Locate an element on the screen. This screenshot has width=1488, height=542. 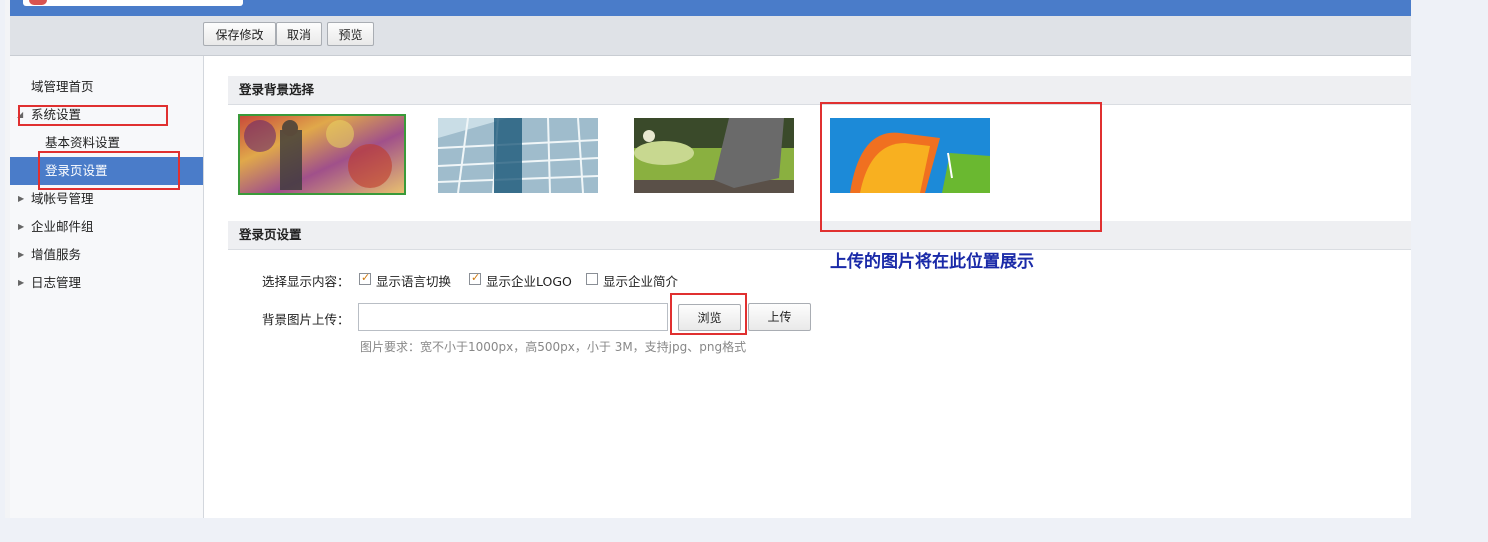
sidebar-item-label: 域帐号管理 is located at coordinates (62, 198).